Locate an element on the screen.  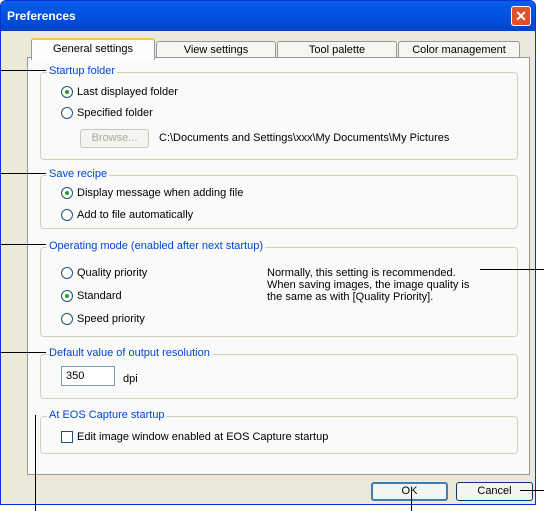
callout-line-output-resolution is located at coordinates (23, 352).